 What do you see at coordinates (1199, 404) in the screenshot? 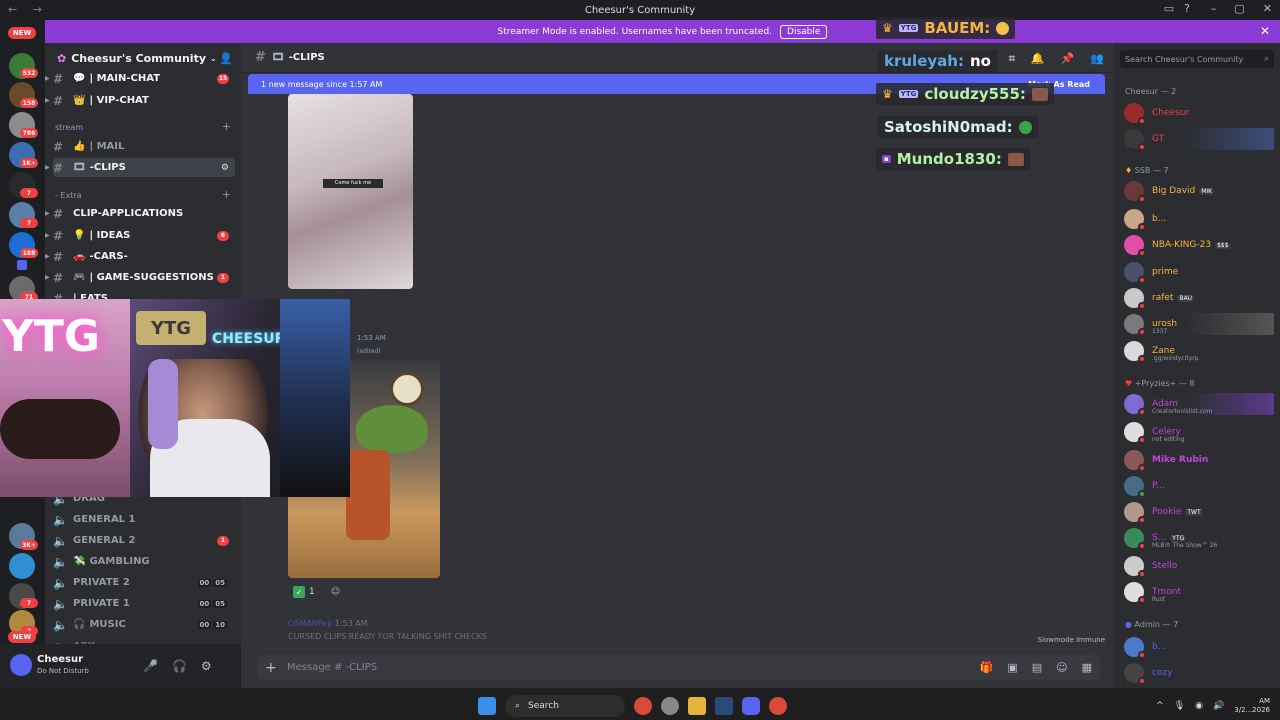
I see `member-item: Adam Creatortoolslist.com` at bounding box center [1199, 404].